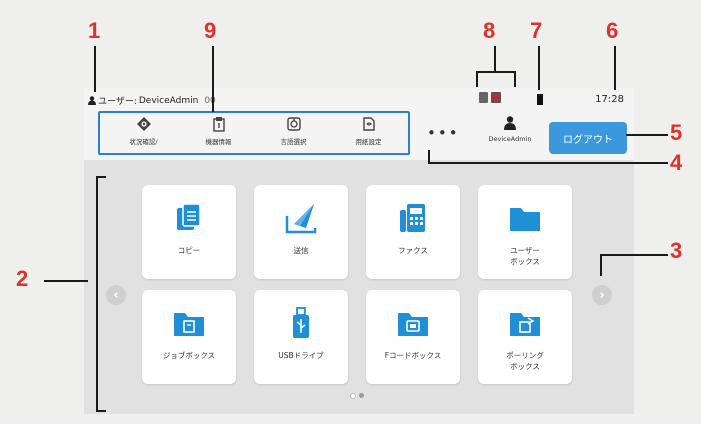  Describe the element at coordinates (510, 123) in the screenshot. I see `admin-user-icon` at that location.